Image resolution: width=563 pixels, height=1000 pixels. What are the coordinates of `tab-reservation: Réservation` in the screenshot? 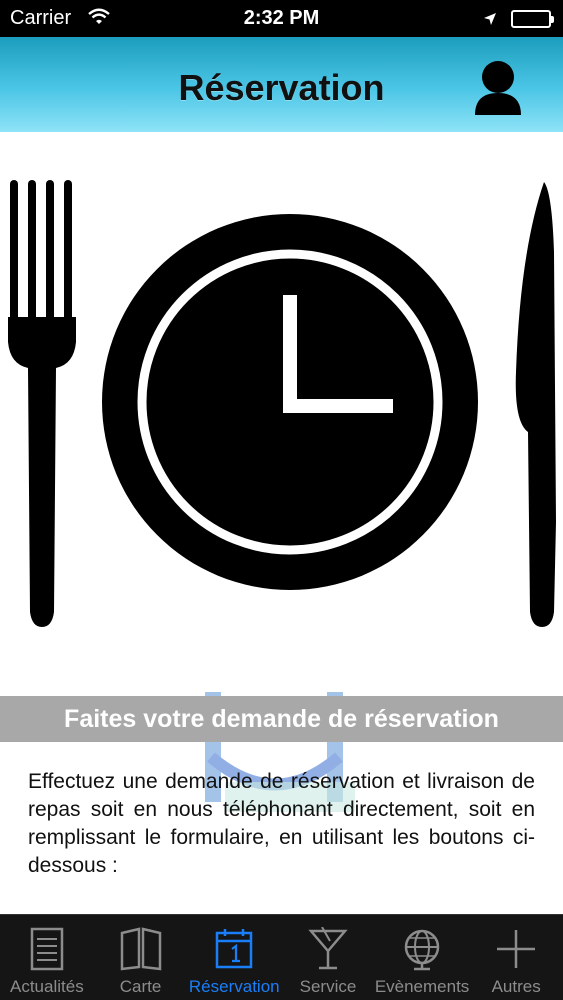 It's located at (234, 957).